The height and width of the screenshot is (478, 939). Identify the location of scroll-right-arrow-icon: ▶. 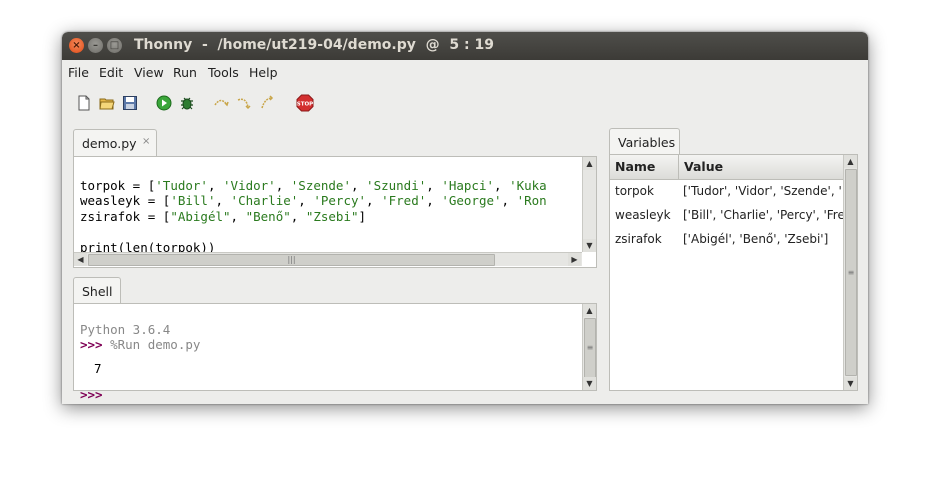
(574, 259).